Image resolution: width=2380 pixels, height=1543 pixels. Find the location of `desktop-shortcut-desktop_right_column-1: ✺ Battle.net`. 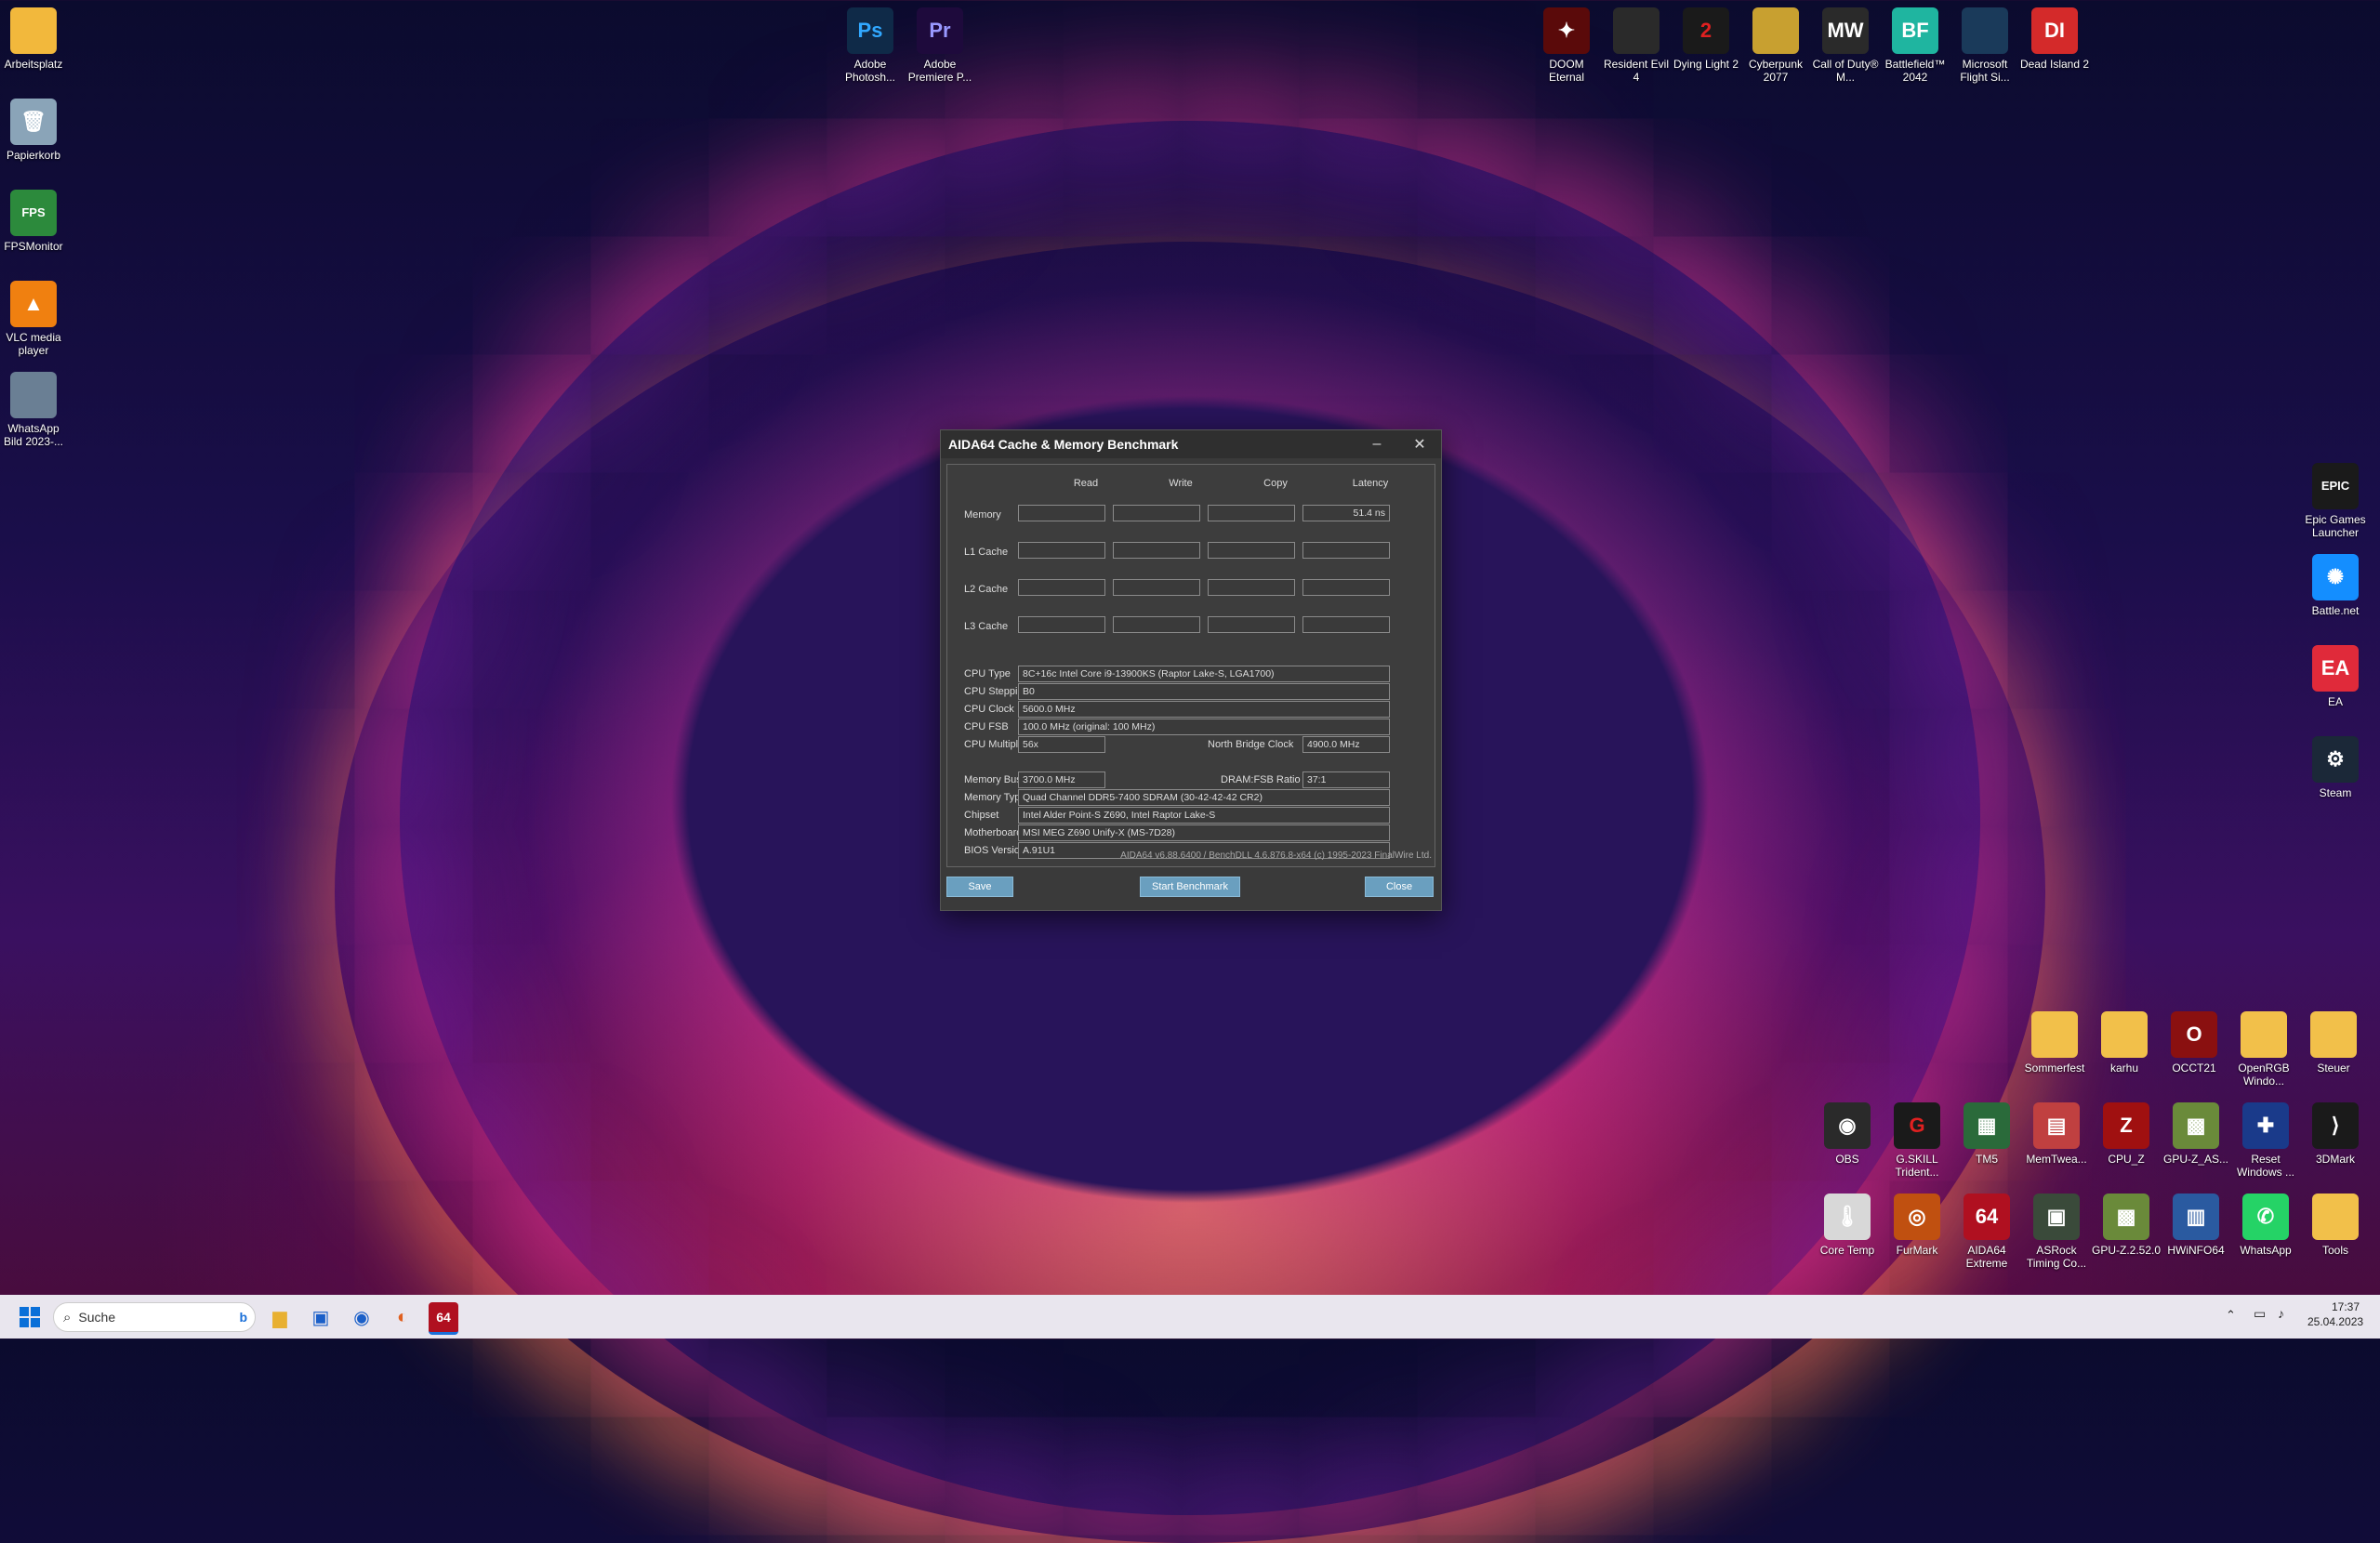

desktop-shortcut-desktop_right_column-1: ✺ Battle.net is located at coordinates (2335, 585).